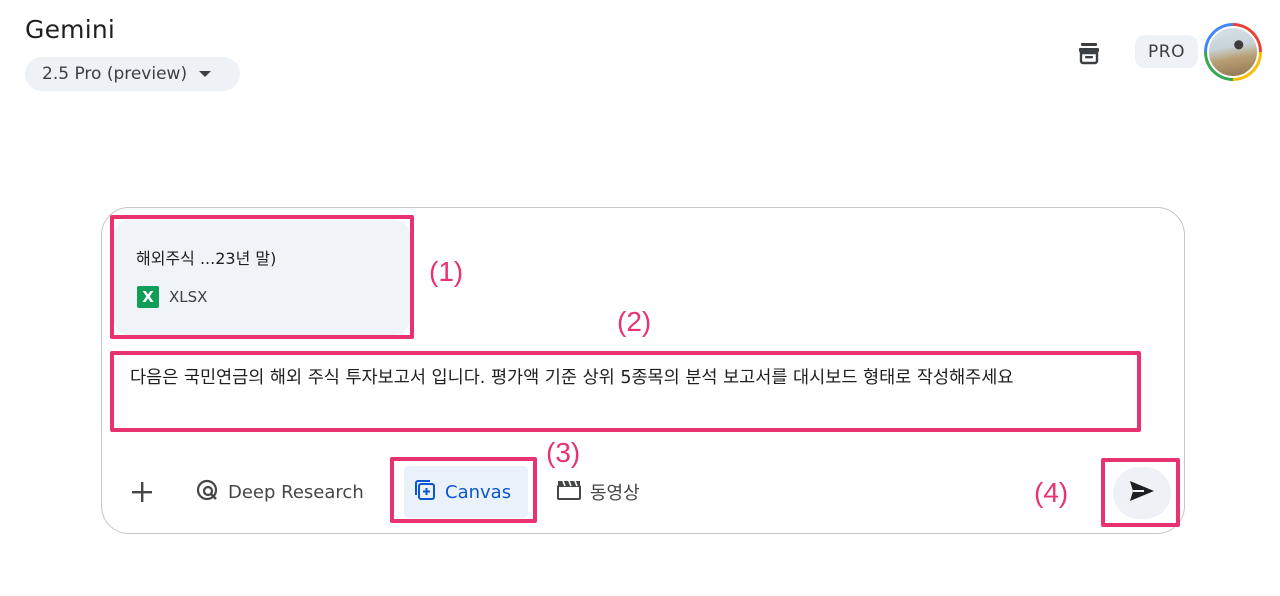 Image resolution: width=1280 pixels, height=596 pixels. What do you see at coordinates (142, 492) in the screenshot?
I see `plus-icon` at bounding box center [142, 492].